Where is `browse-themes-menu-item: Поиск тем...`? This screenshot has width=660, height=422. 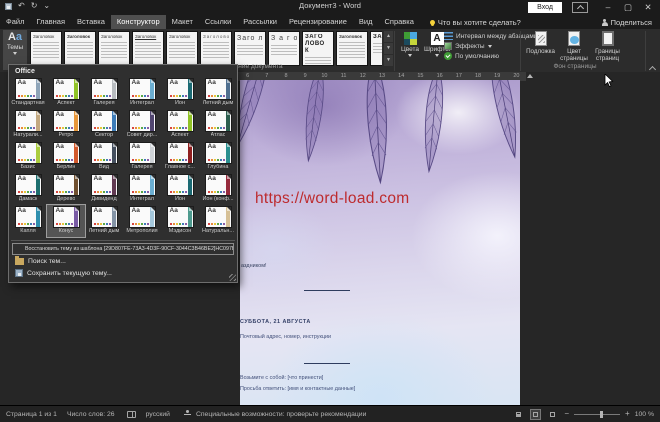 browse-themes-menu-item: Поиск тем... is located at coordinates (123, 261).